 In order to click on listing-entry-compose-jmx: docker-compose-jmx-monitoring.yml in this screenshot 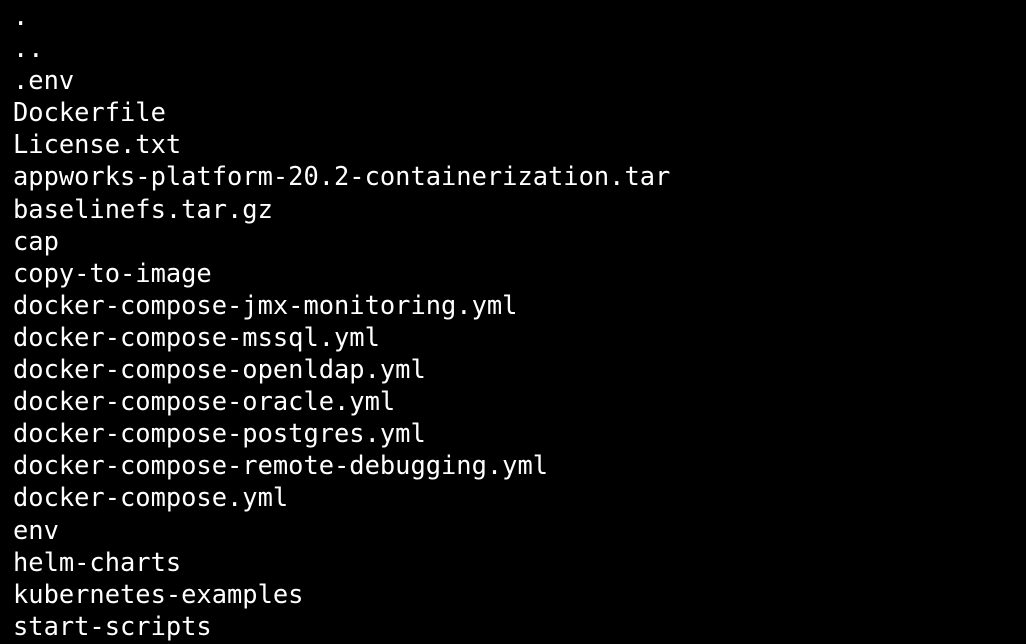, I will do `click(265, 304)`.